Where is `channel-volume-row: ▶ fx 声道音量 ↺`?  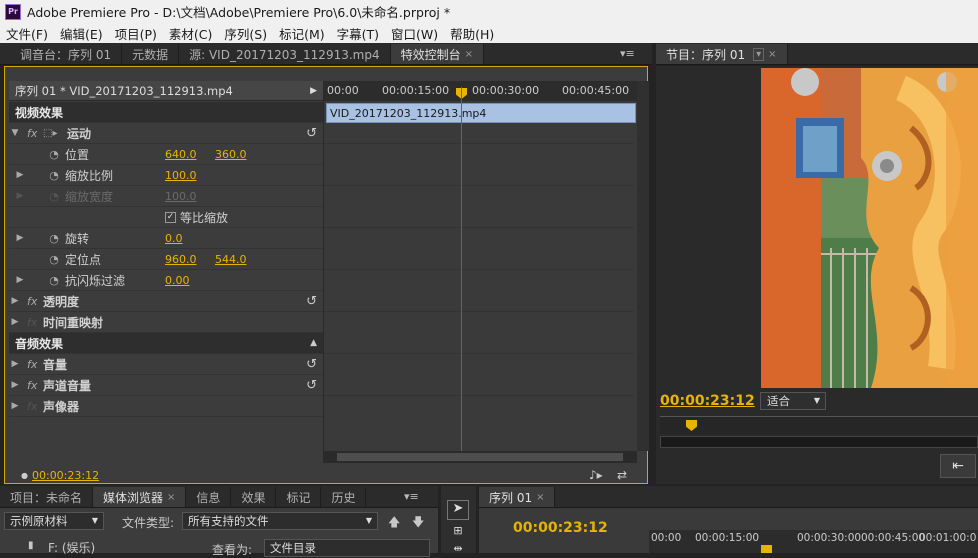
channel-volume-row: ▶ fx 声道音量 ↺ is located at coordinates (166, 385).